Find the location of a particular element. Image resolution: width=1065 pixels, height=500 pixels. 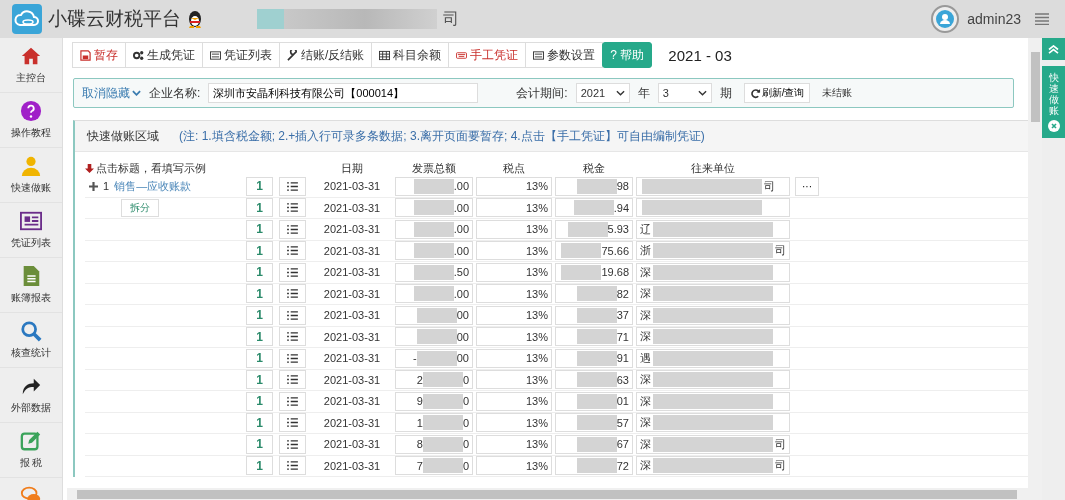

penguin-icon is located at coordinates (195, 19).